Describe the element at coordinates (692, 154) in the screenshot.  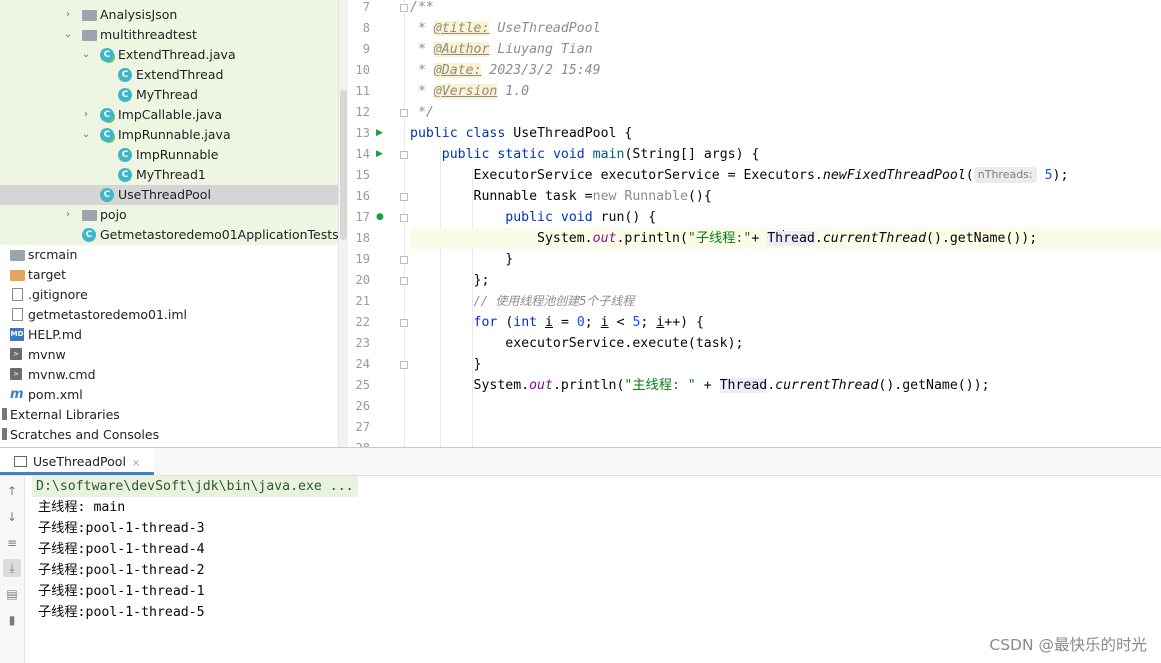
I see `code-text: (String[] args) {` at that location.